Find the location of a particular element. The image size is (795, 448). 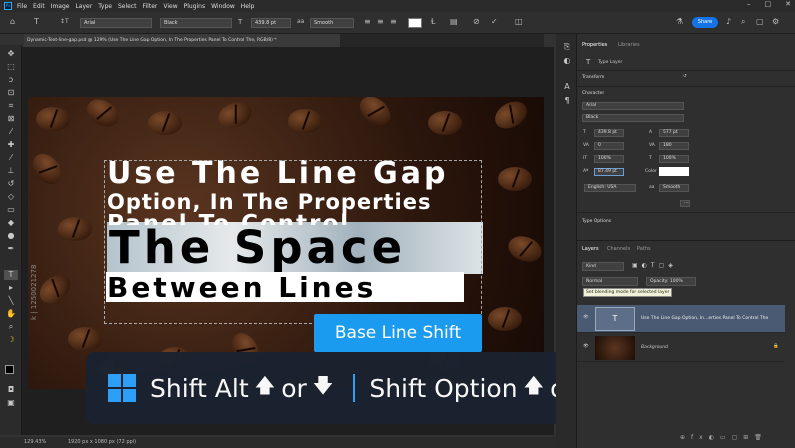

menu-type: Type is located at coordinates (105, 6).